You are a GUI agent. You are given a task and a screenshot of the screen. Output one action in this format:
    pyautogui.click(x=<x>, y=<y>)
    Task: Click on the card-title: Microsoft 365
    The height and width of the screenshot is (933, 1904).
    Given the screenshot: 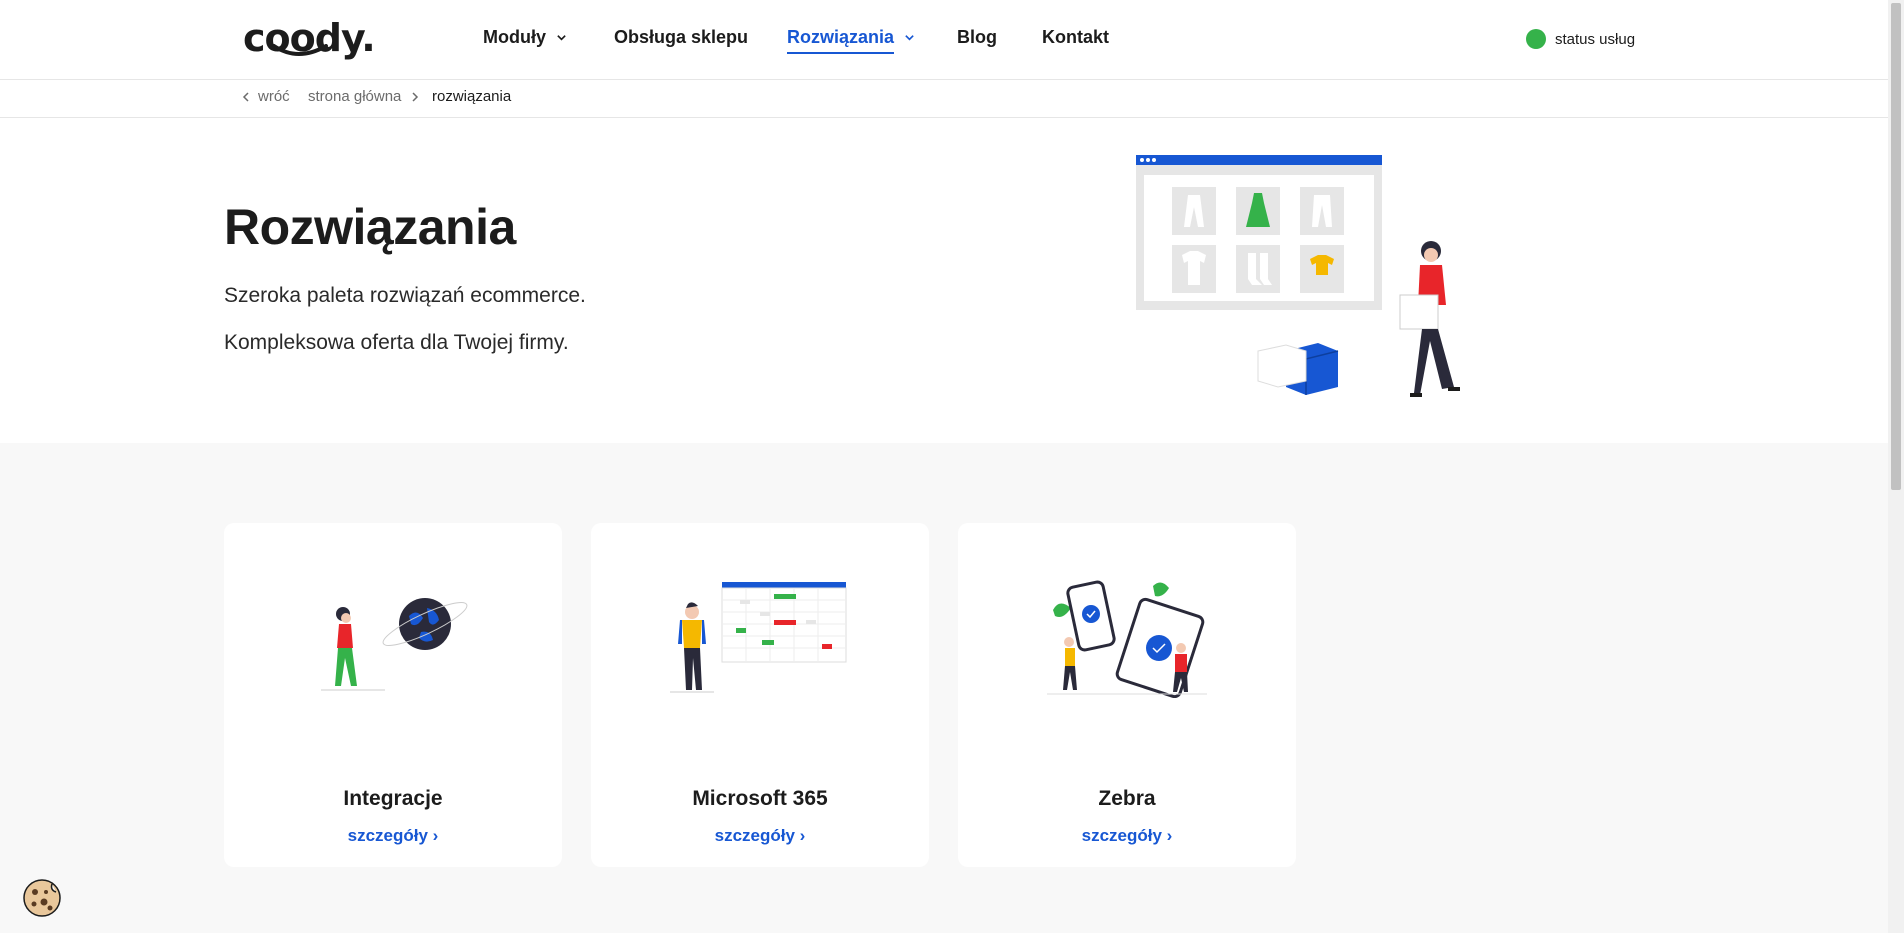 What is the action you would take?
    pyautogui.click(x=760, y=798)
    